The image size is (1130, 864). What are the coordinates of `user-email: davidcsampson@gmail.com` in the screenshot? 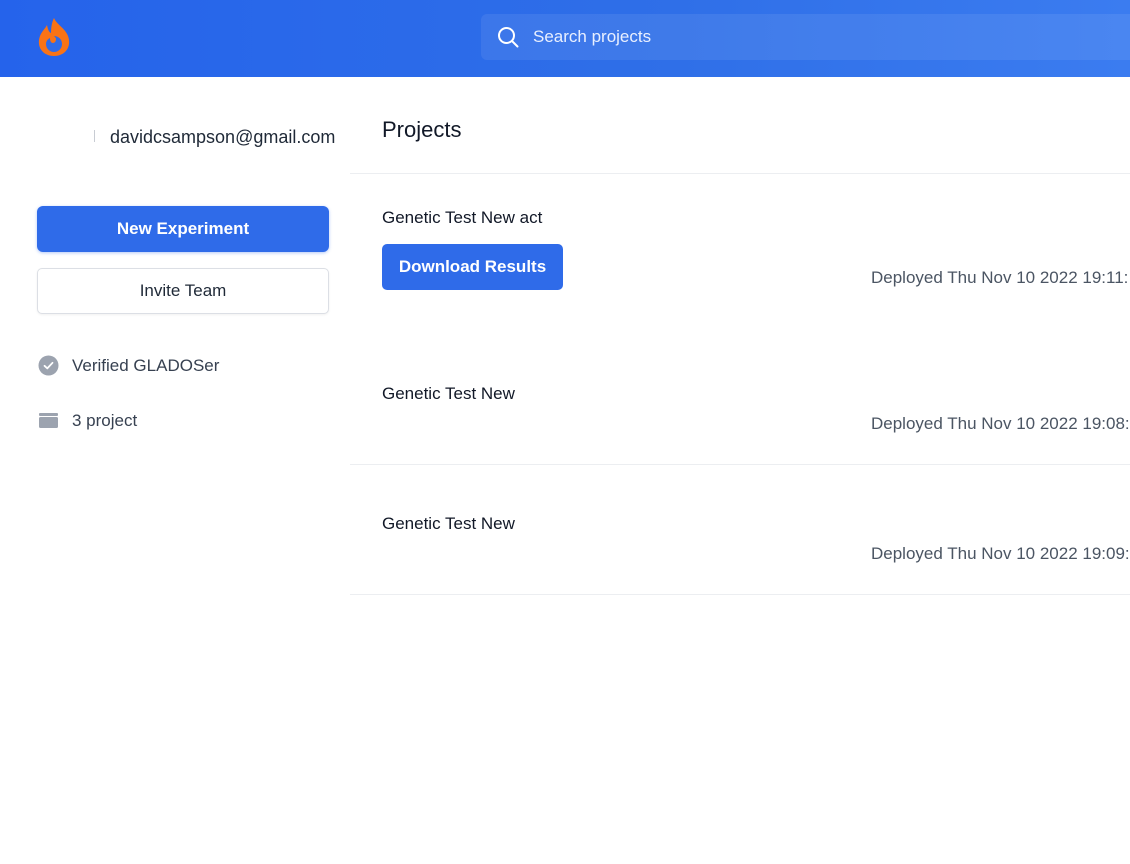 It's located at (223, 137).